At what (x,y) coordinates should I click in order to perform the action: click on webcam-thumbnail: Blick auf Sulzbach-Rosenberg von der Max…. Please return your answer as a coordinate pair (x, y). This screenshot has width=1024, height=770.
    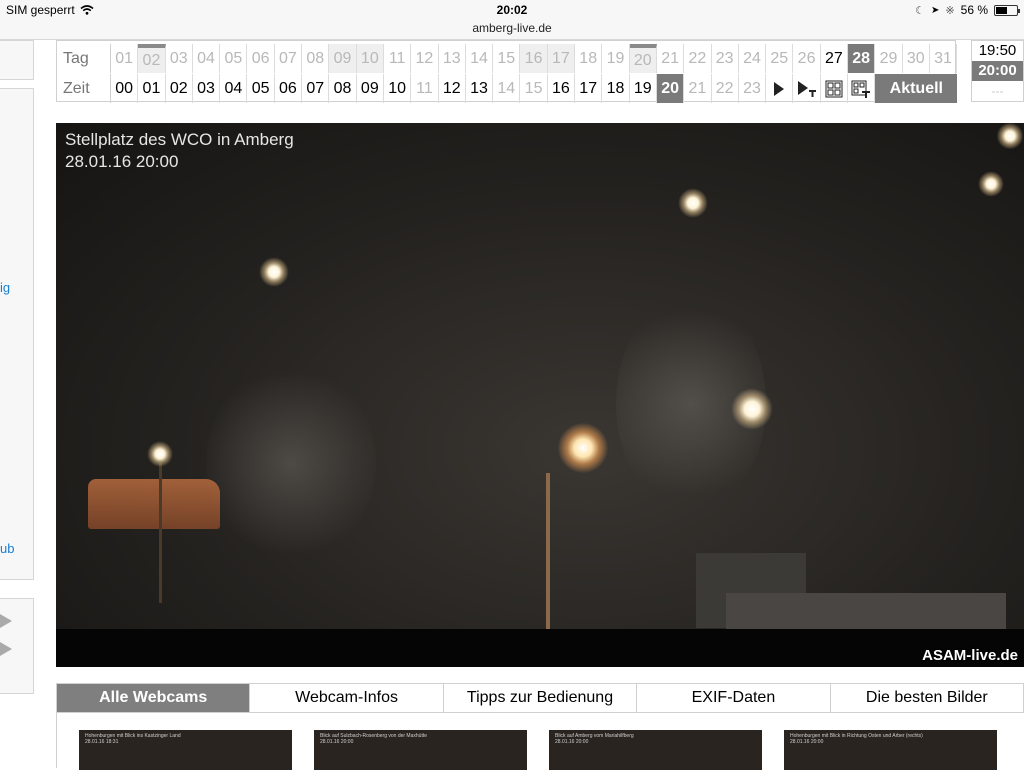
    Looking at the image, I should click on (420, 750).